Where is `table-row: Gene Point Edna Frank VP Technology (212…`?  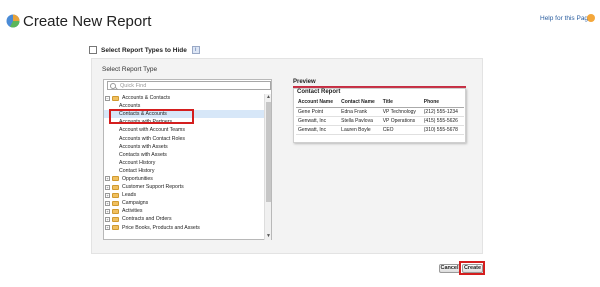
table-row: Gene Point Edna Frank VP Technology (212… is located at coordinates (380, 112).